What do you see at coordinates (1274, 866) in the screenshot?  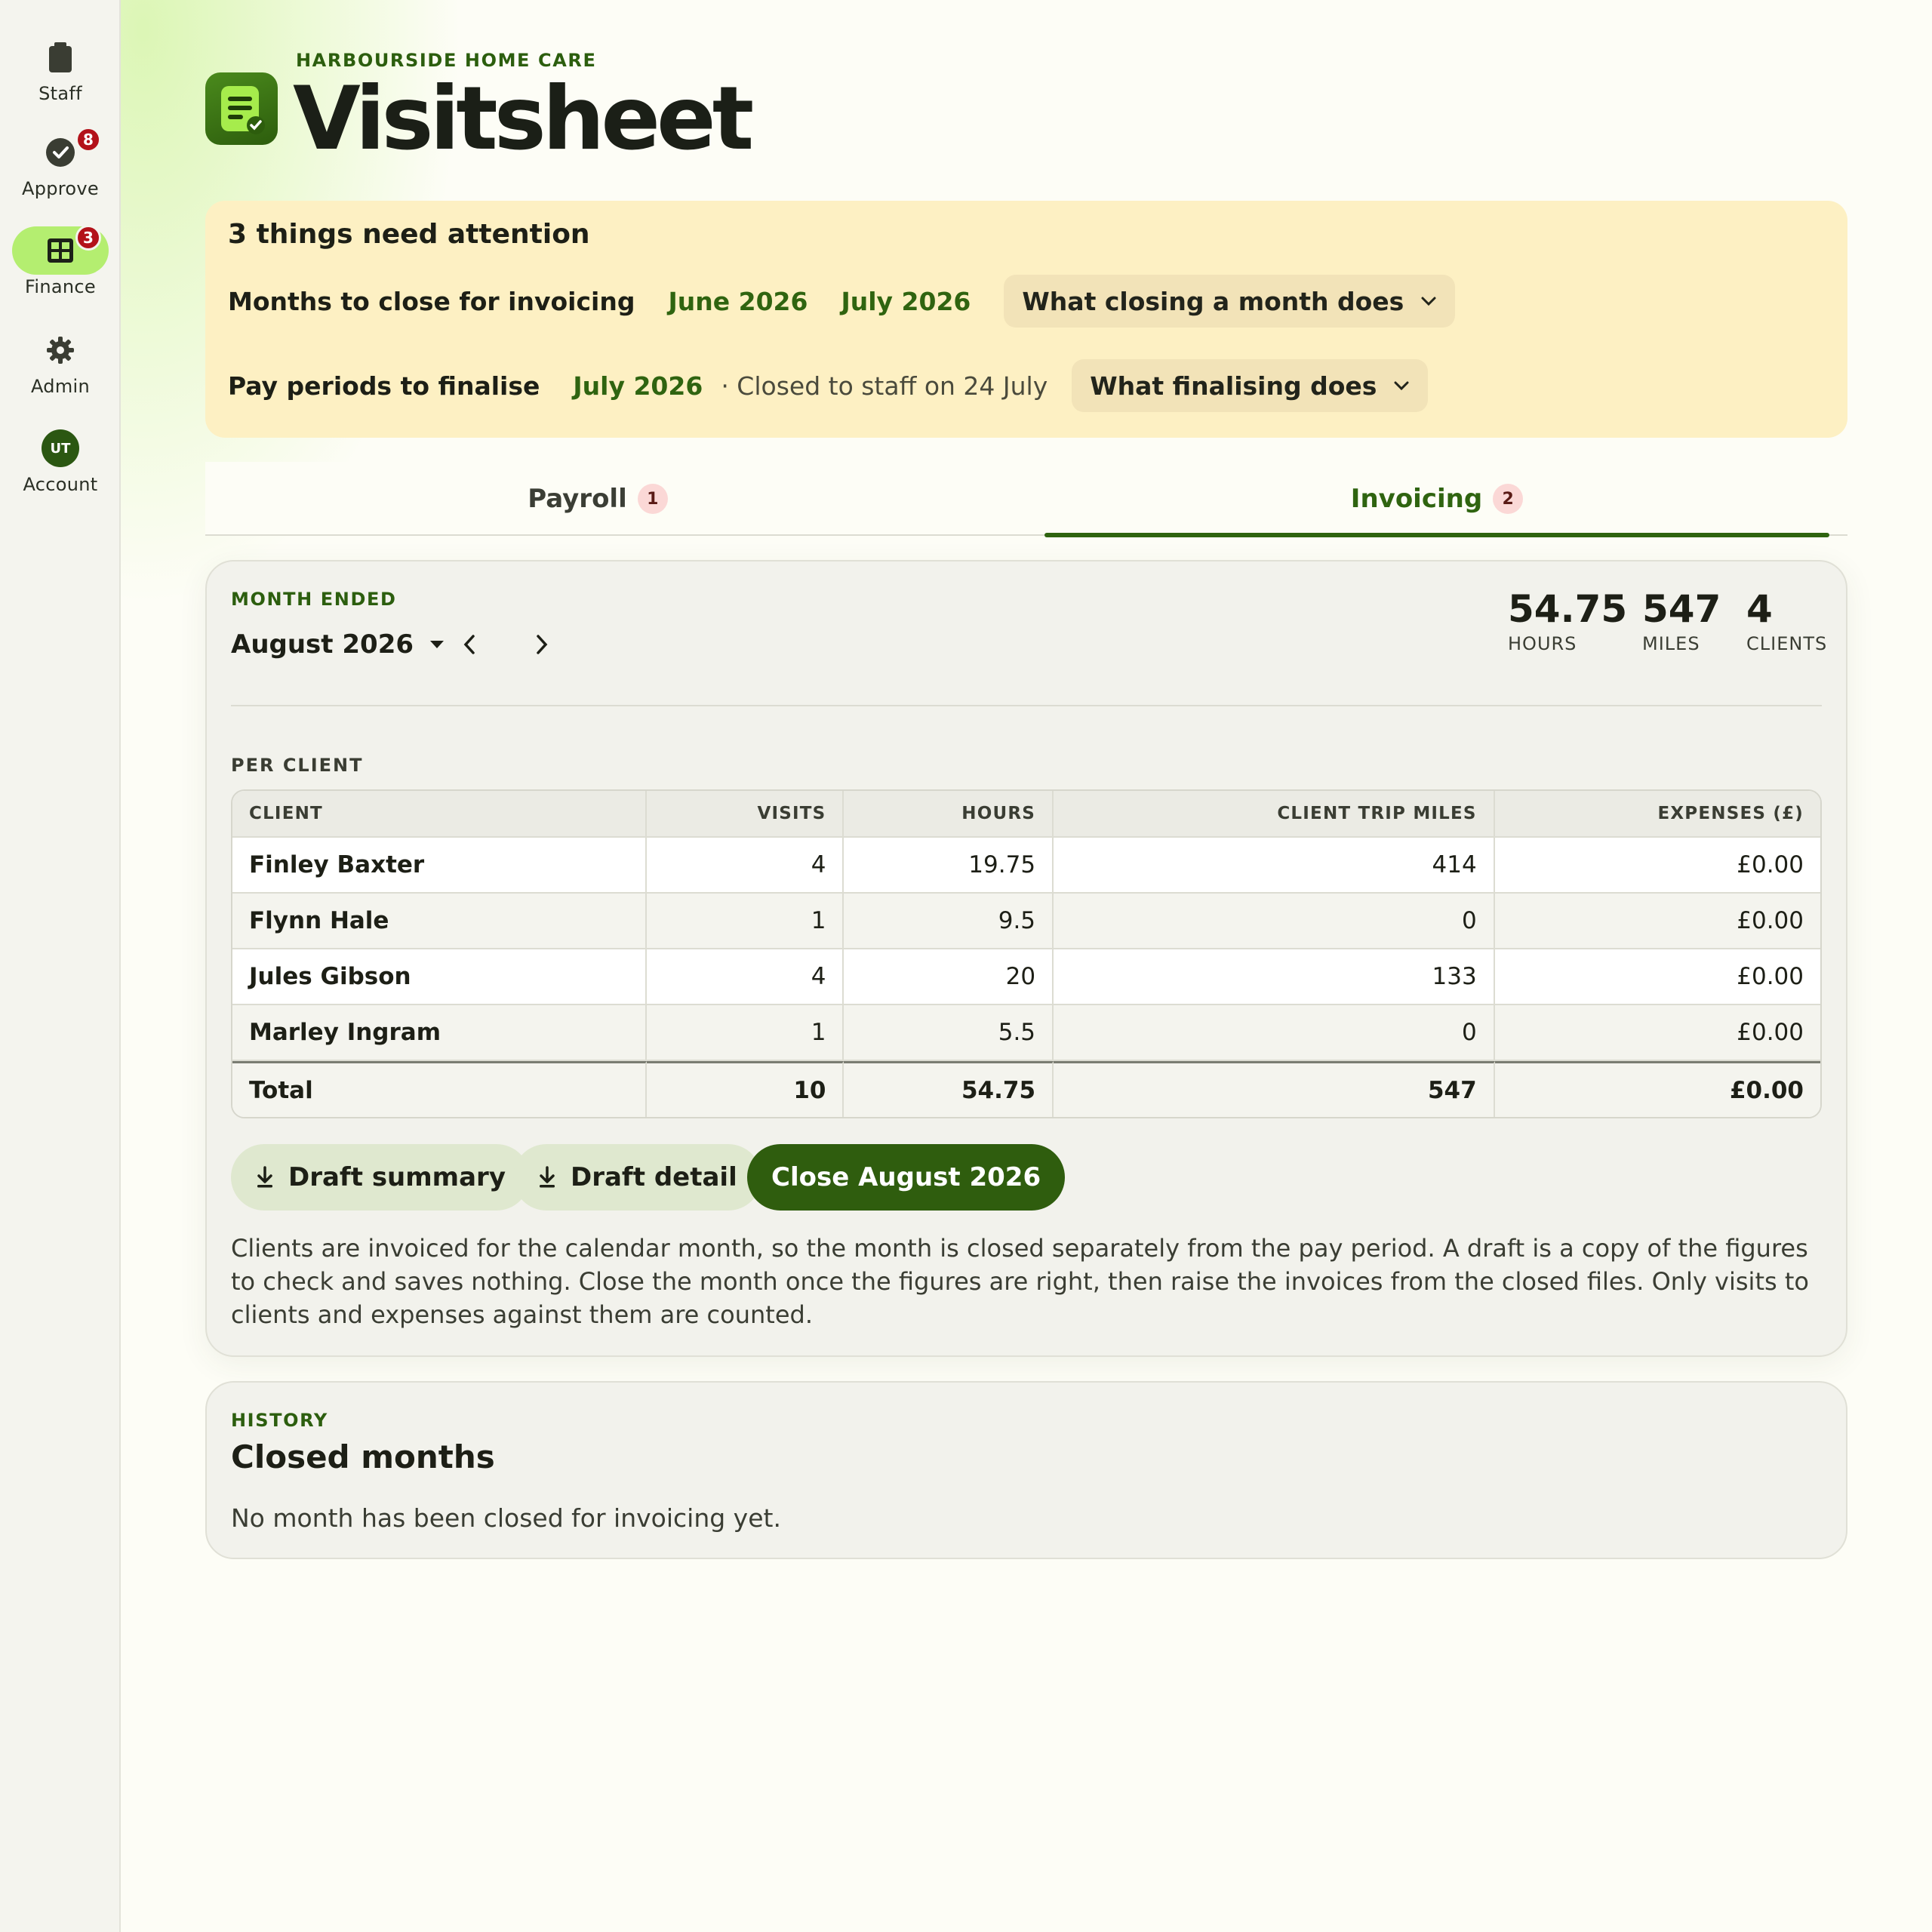 I see `miles-cell: 414` at bounding box center [1274, 866].